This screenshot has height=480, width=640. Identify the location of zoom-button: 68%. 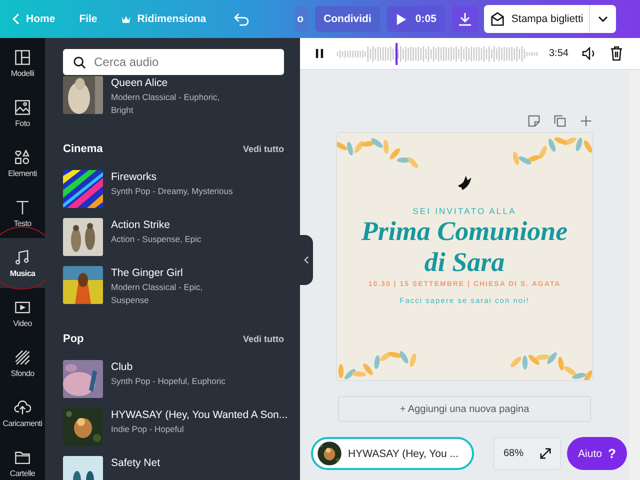
(527, 453).